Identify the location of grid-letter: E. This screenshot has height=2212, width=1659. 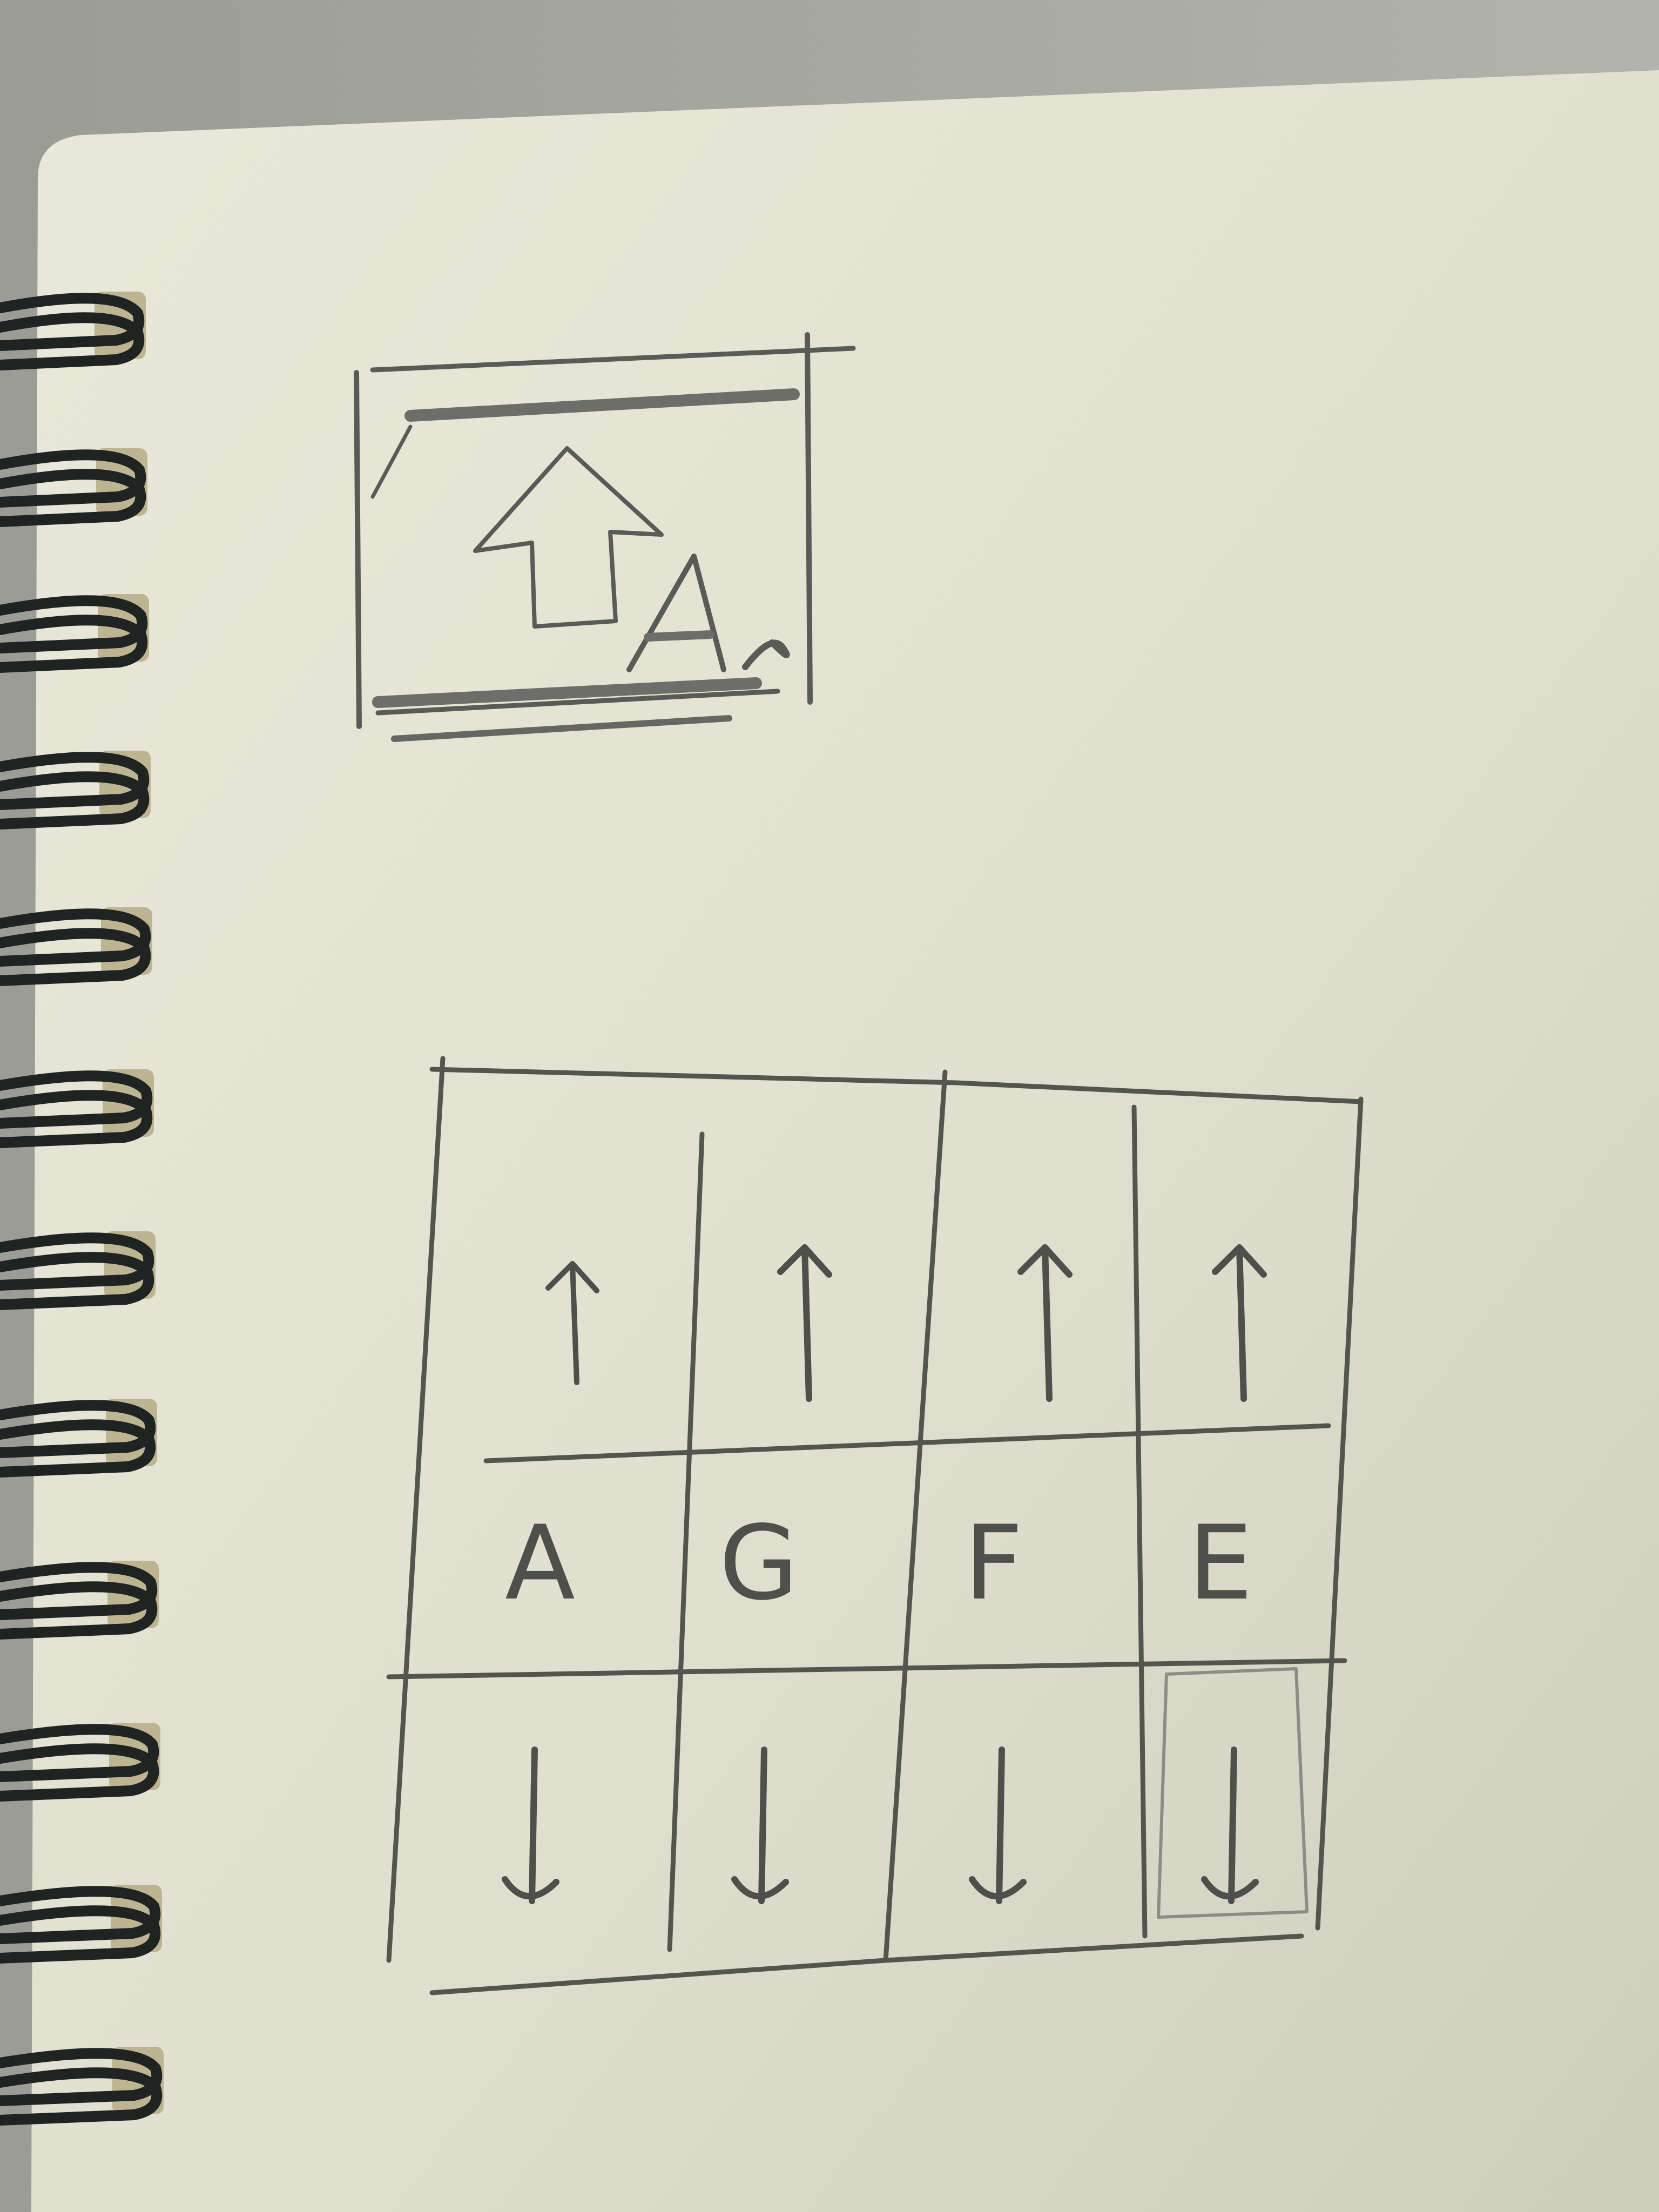
(1220, 1563).